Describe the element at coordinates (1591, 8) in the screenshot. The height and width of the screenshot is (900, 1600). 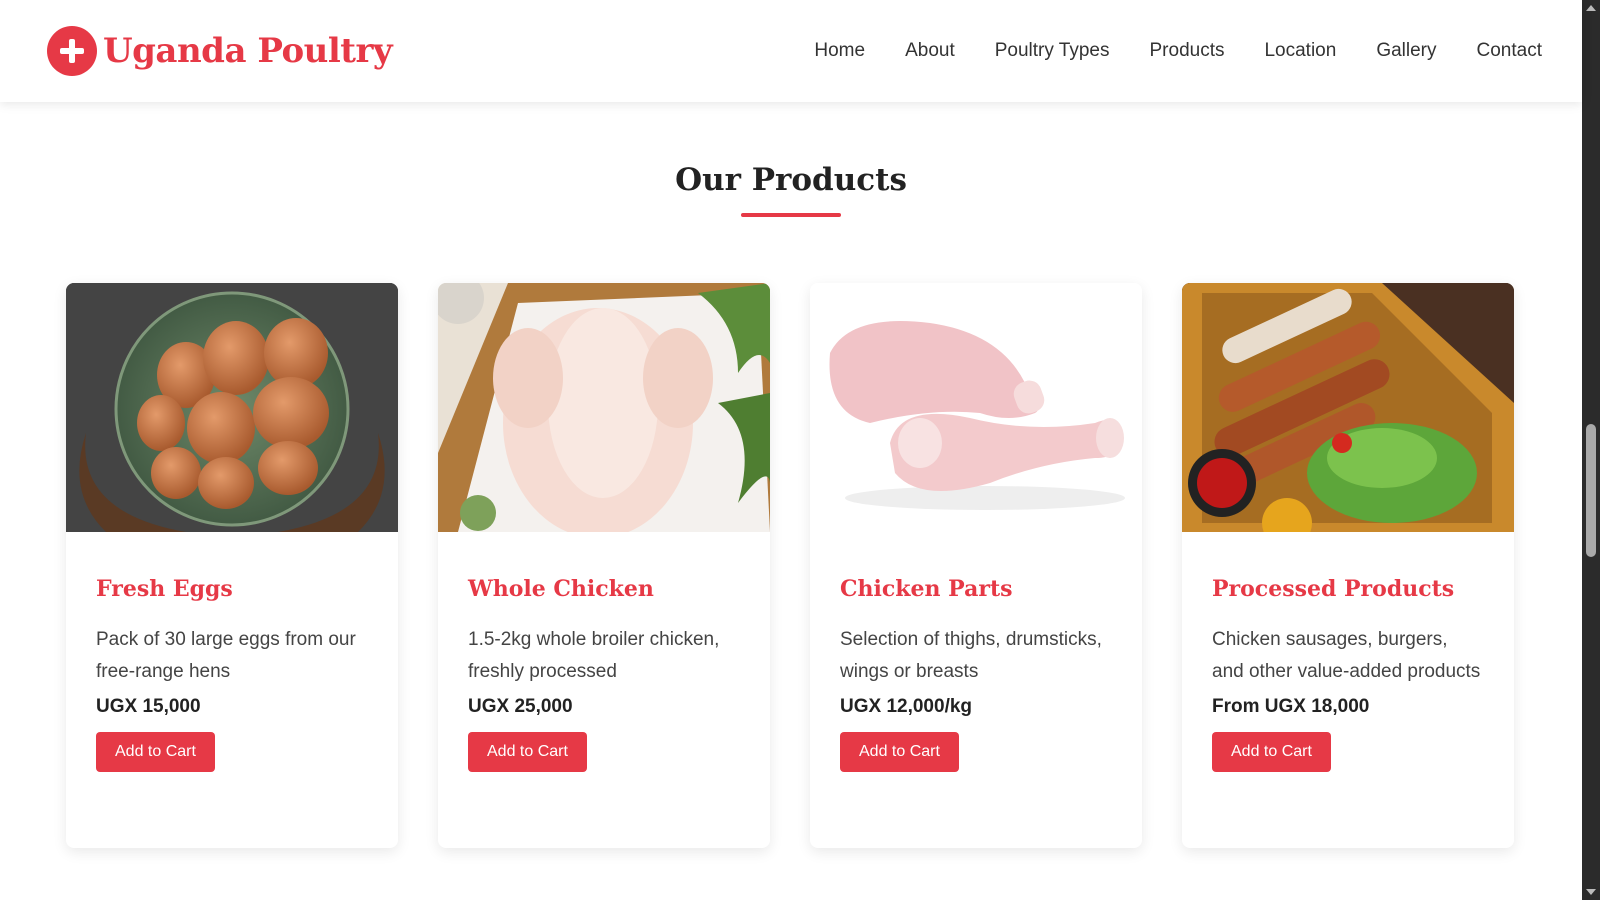
I see `scroll-up-icon` at that location.